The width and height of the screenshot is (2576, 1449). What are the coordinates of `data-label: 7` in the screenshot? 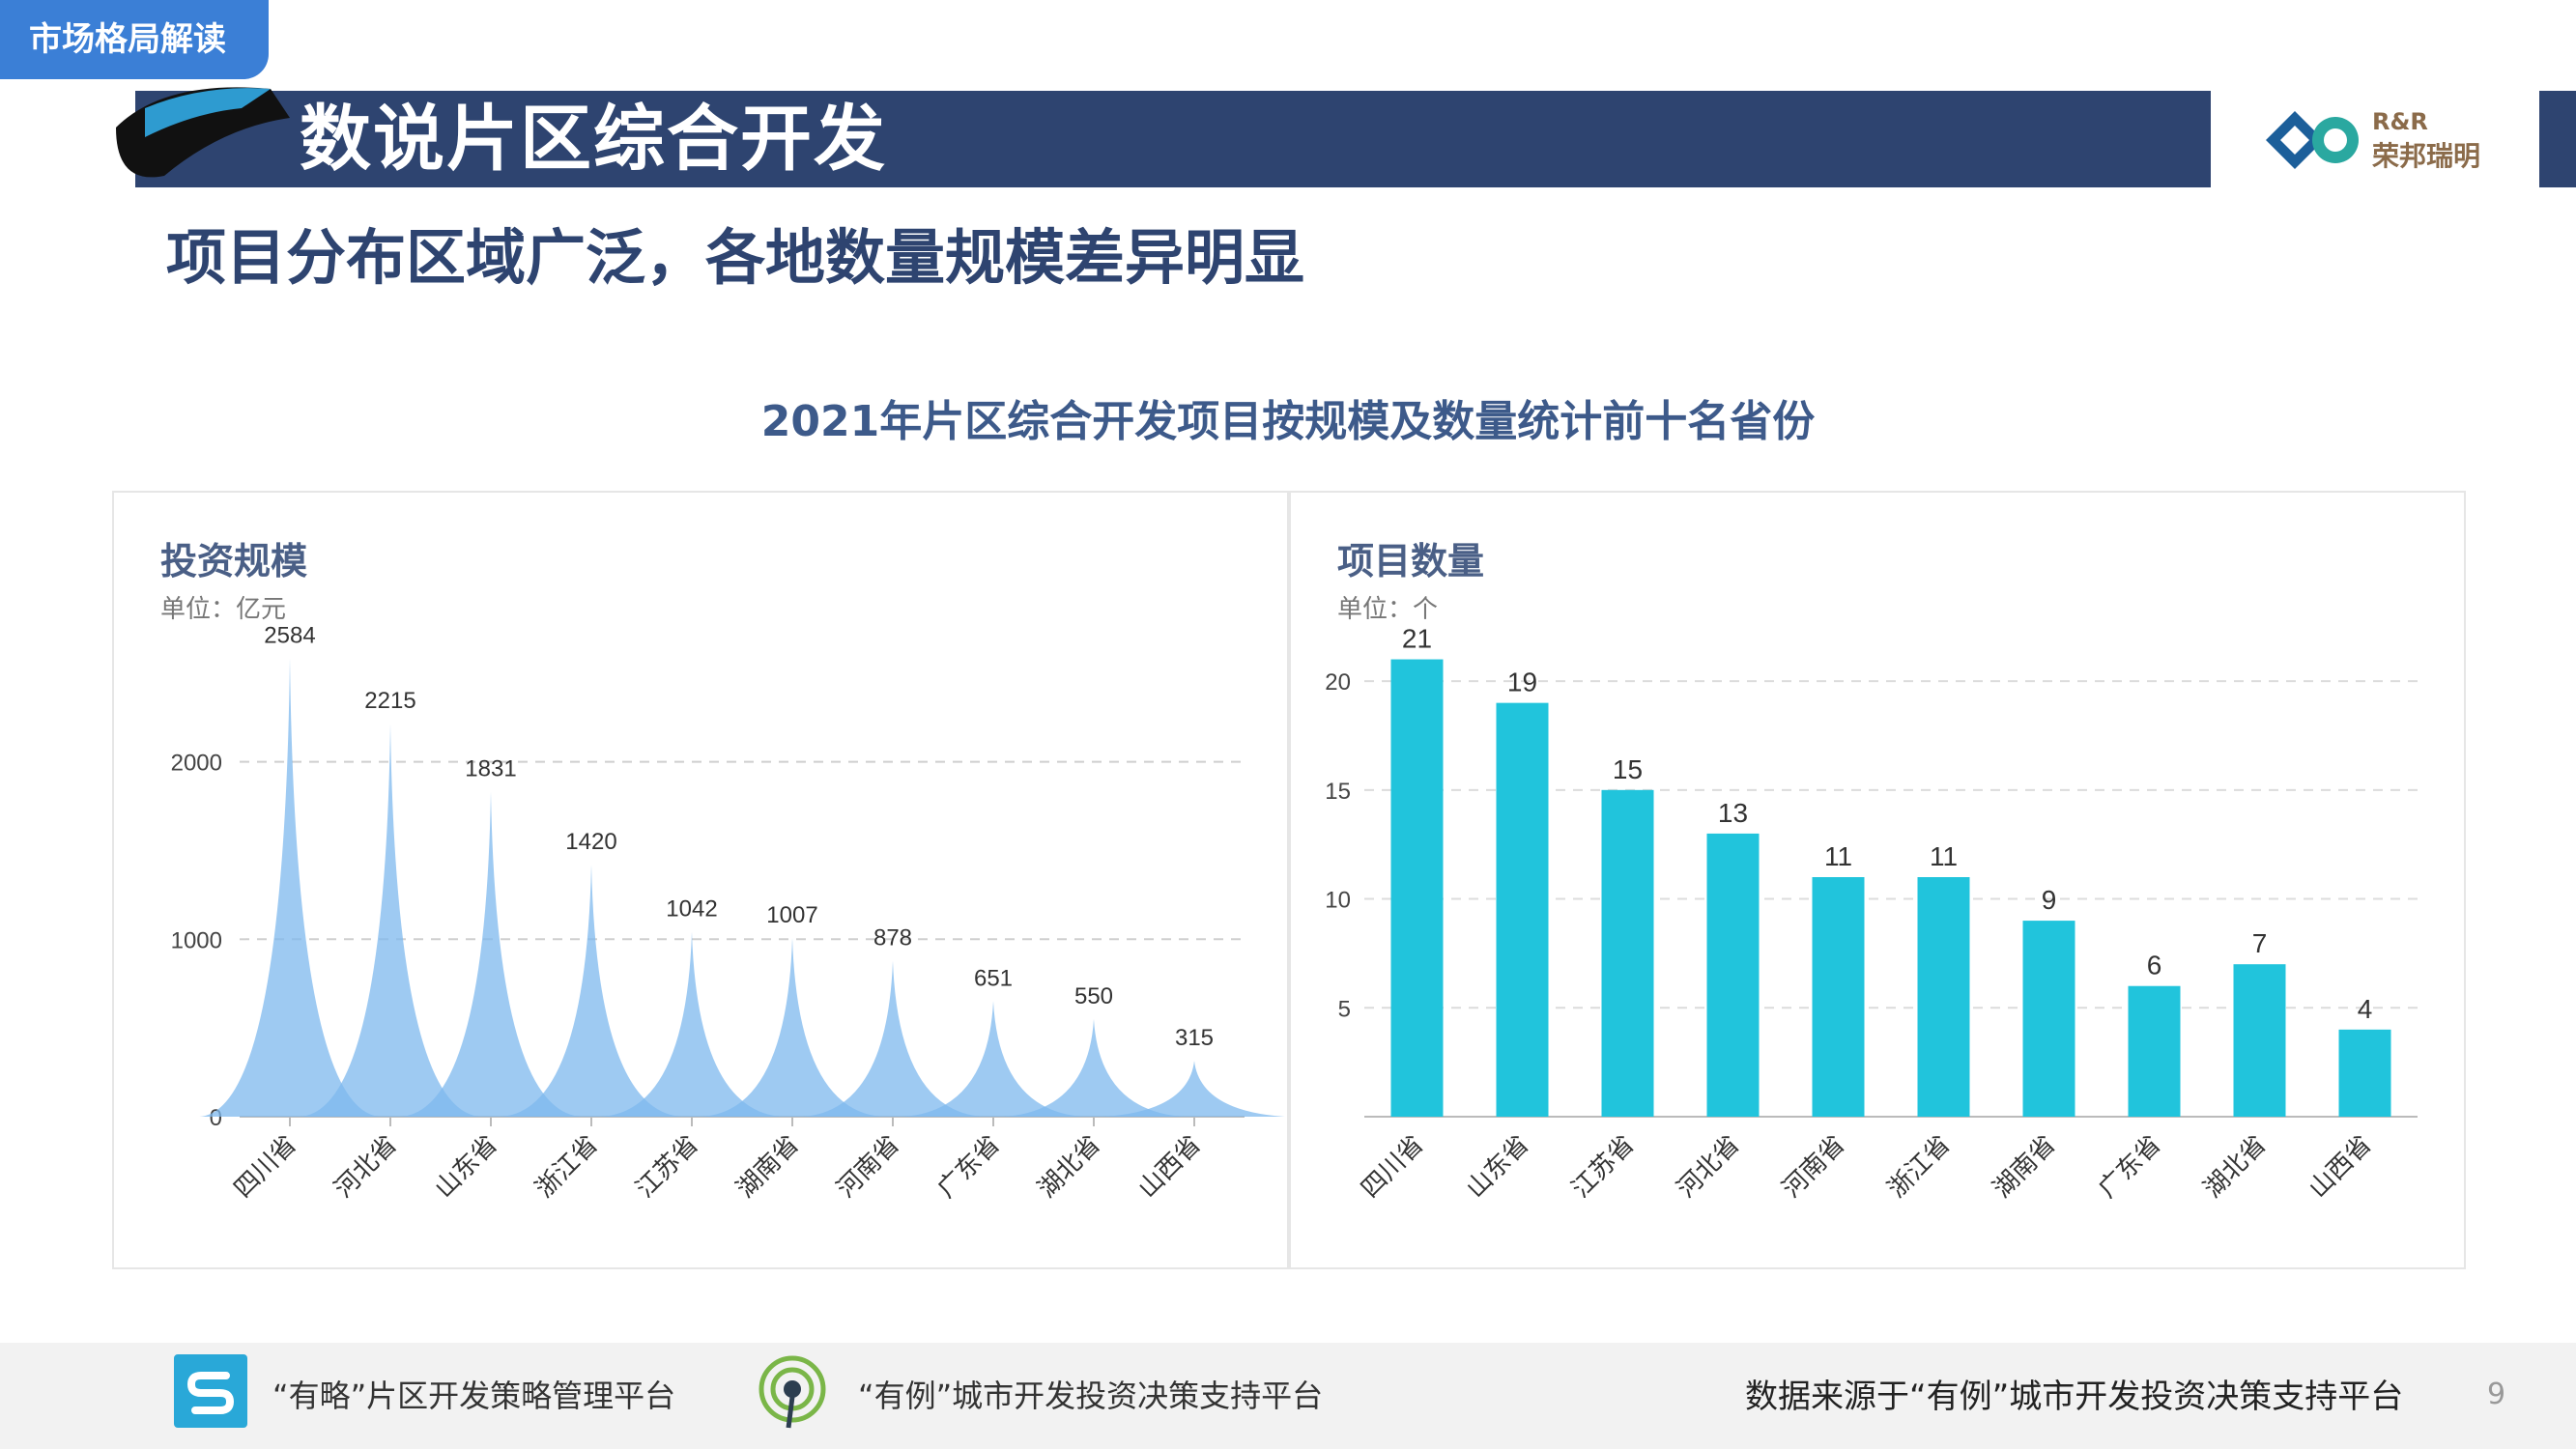 It's located at (2260, 943).